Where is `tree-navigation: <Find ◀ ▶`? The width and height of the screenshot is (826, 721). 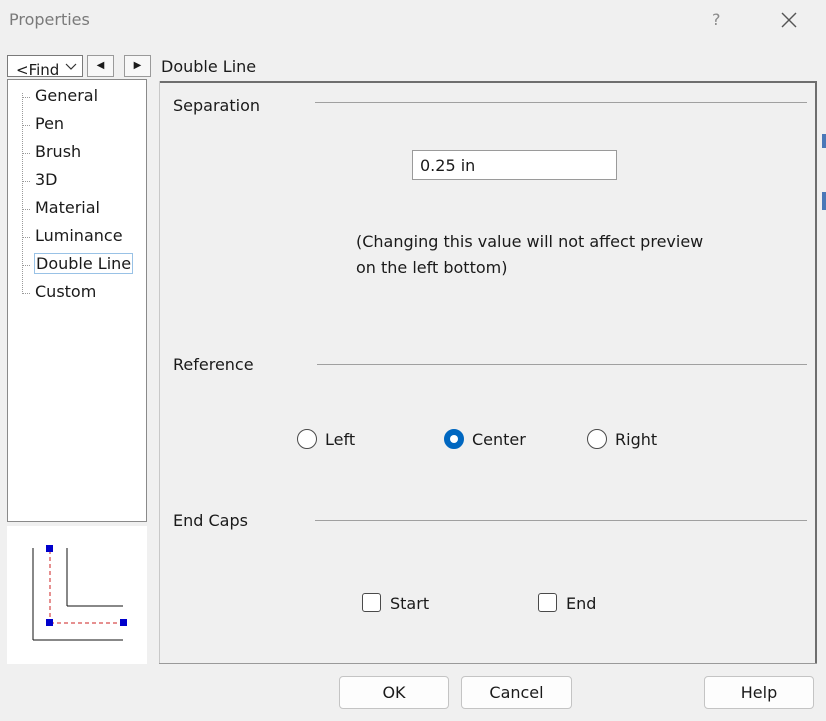 tree-navigation: <Find ◀ ▶ is located at coordinates (79, 67).